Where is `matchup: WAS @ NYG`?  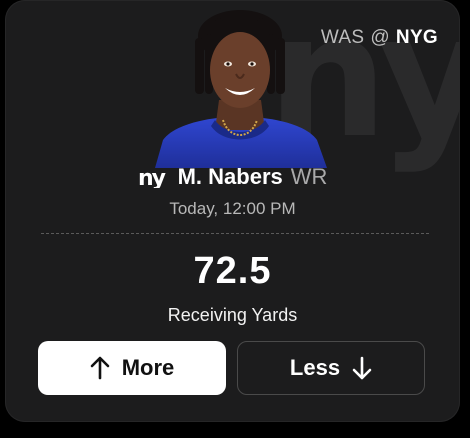 matchup: WAS @ NYG is located at coordinates (379, 38).